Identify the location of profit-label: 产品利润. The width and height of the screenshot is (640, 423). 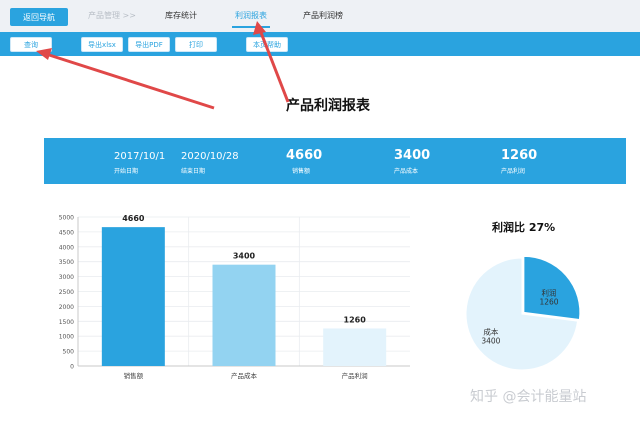
(513, 171).